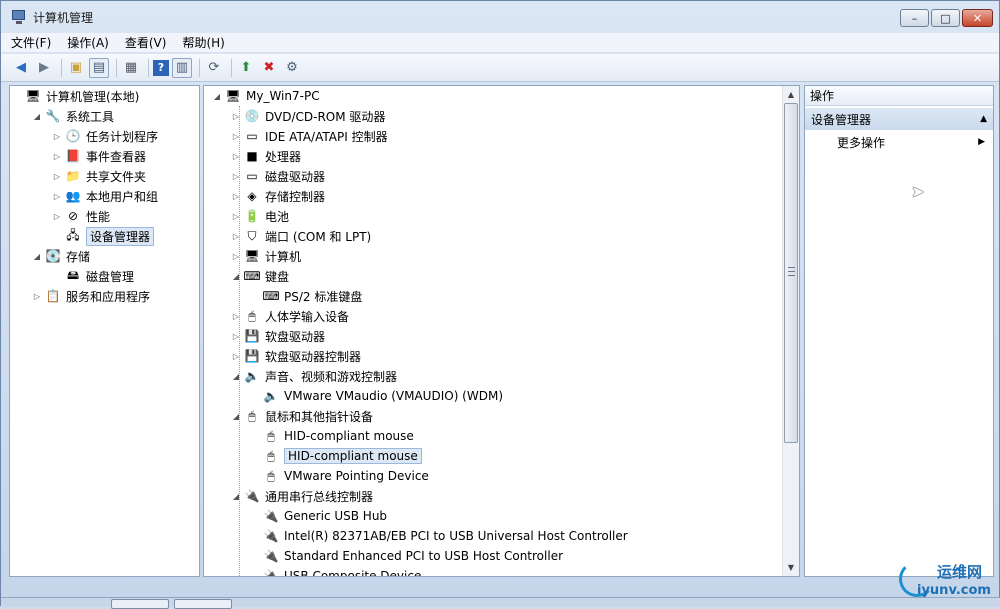 Image resolution: width=1000 pixels, height=609 pixels. What do you see at coordinates (983, 119) in the screenshot?
I see `collapse-arrow-icon: ▲` at bounding box center [983, 119].